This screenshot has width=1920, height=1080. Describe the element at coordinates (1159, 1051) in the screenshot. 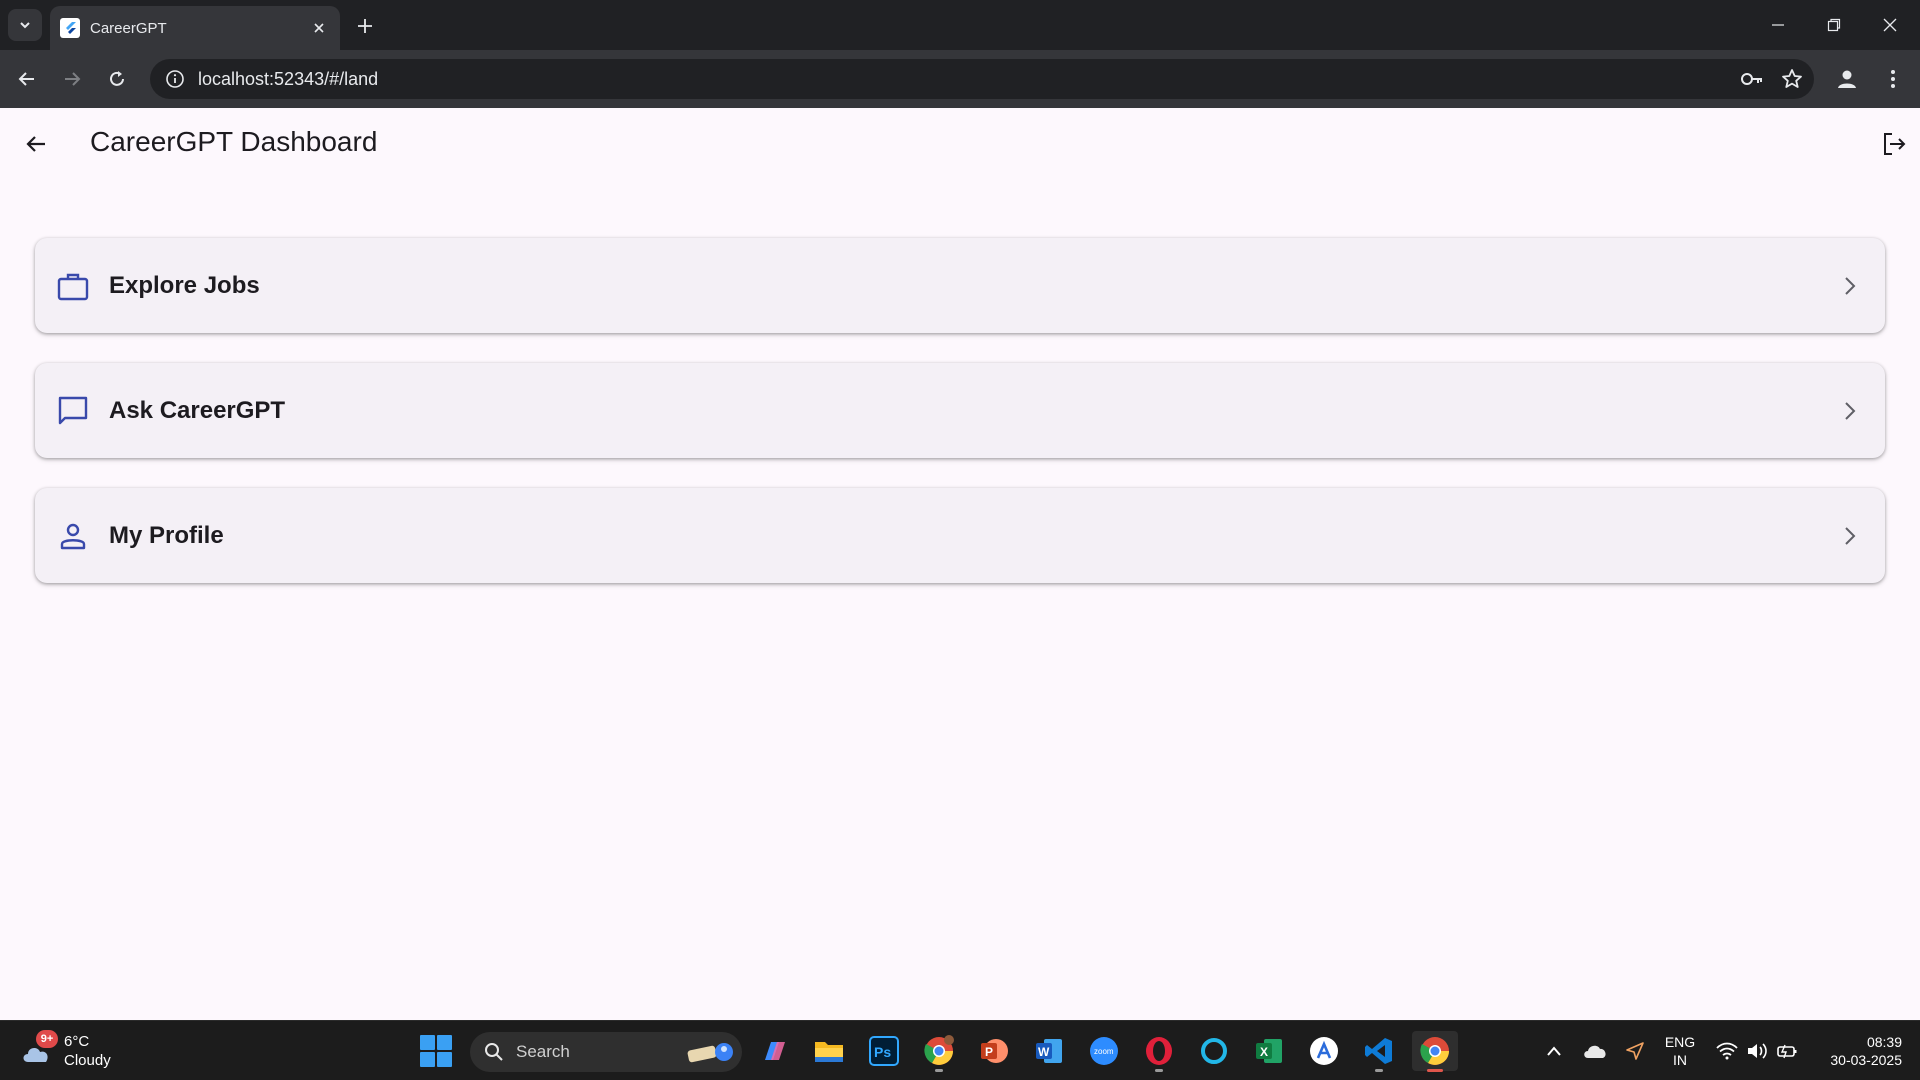

I see `opera-icon` at that location.